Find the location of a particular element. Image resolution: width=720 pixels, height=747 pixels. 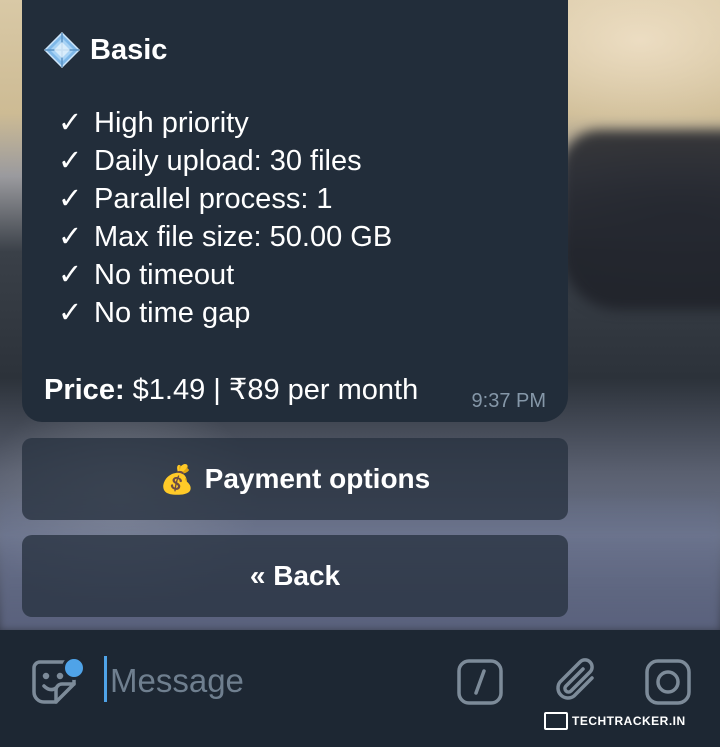

price-value: $1.49 | ₹89 per month is located at coordinates (271, 390).